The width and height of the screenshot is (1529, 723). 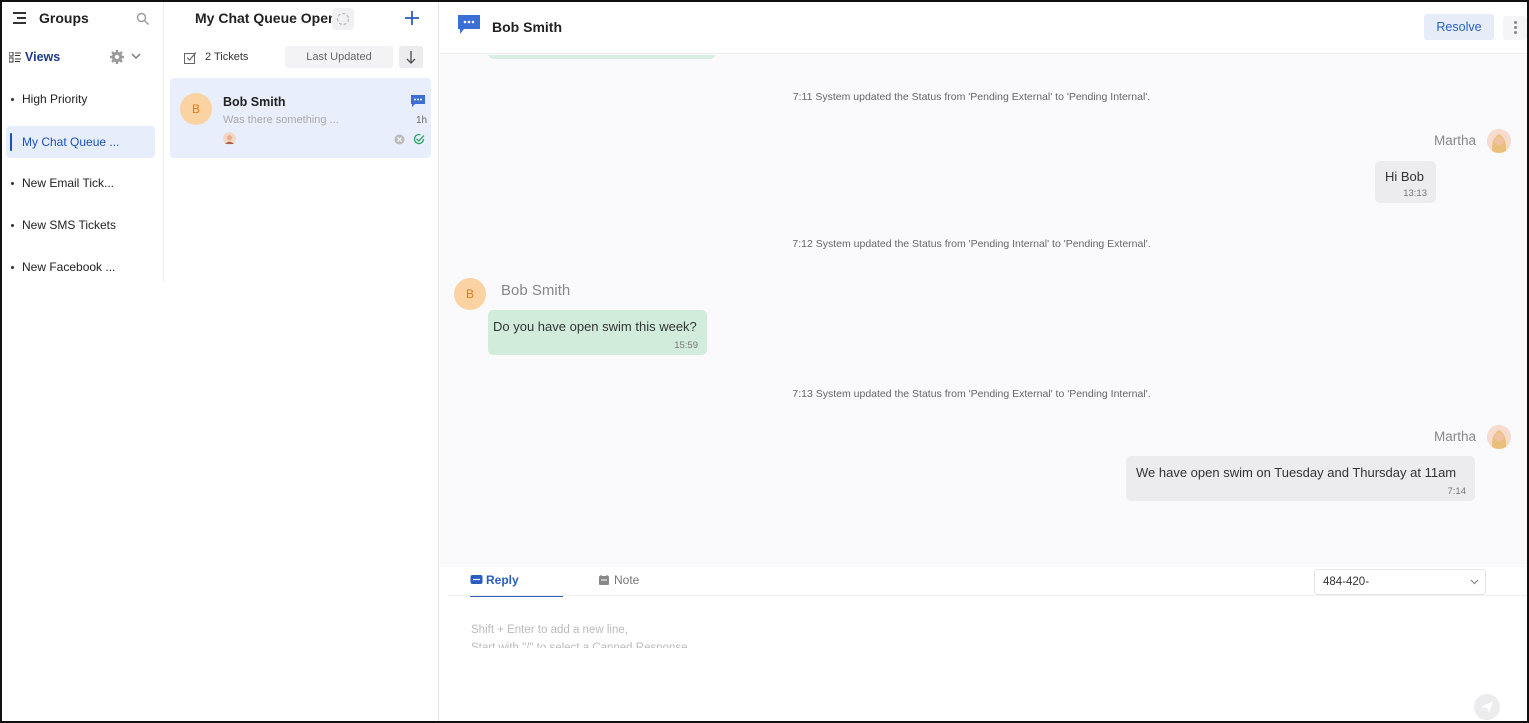 What do you see at coordinates (190, 57) in the screenshot?
I see `select-all-checkbox-icon` at bounding box center [190, 57].